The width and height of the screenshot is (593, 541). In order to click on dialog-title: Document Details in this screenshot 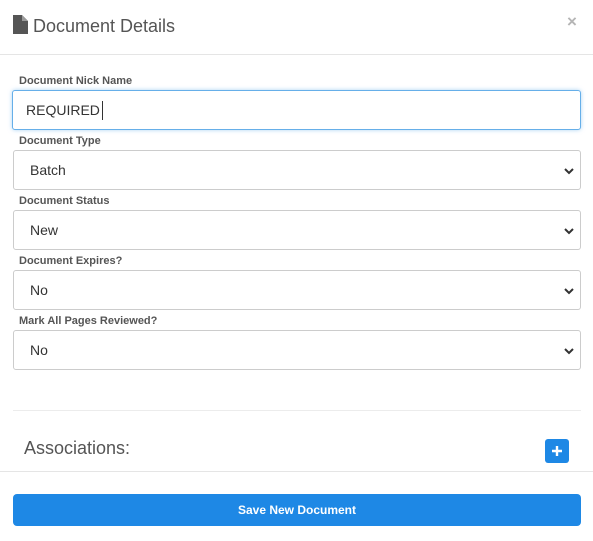, I will do `click(104, 26)`.